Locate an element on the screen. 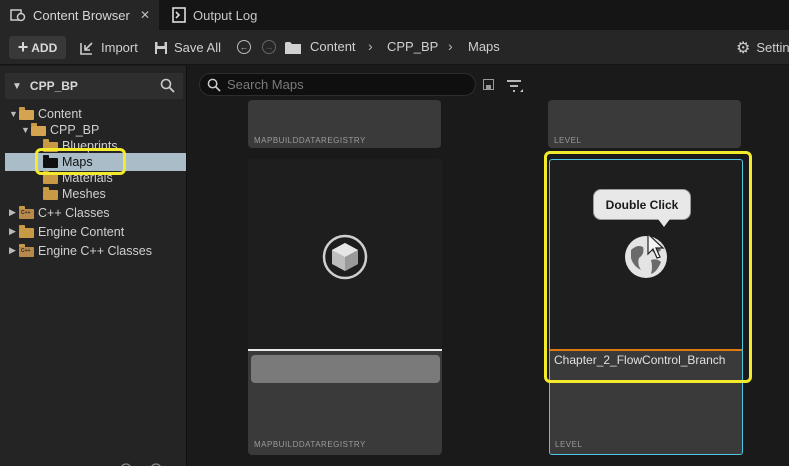 Image resolution: width=789 pixels, height=466 pixels. tree-item-label: Engine C++ Classes is located at coordinates (95, 250).